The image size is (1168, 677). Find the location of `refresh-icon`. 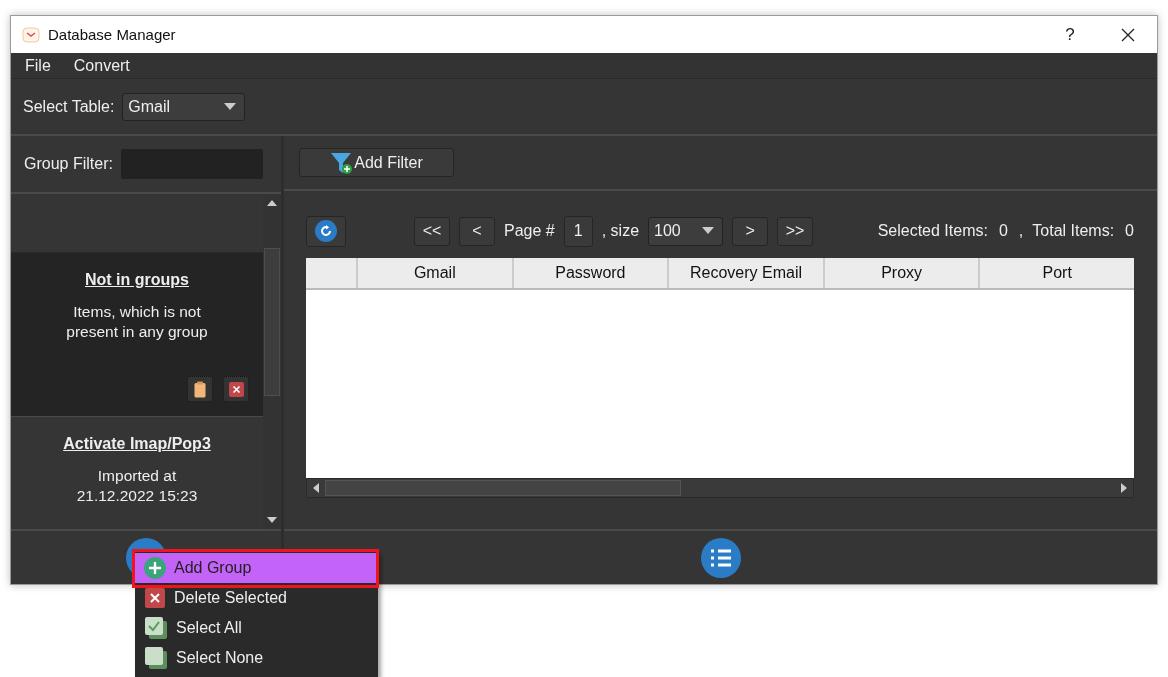

refresh-icon is located at coordinates (326, 231).